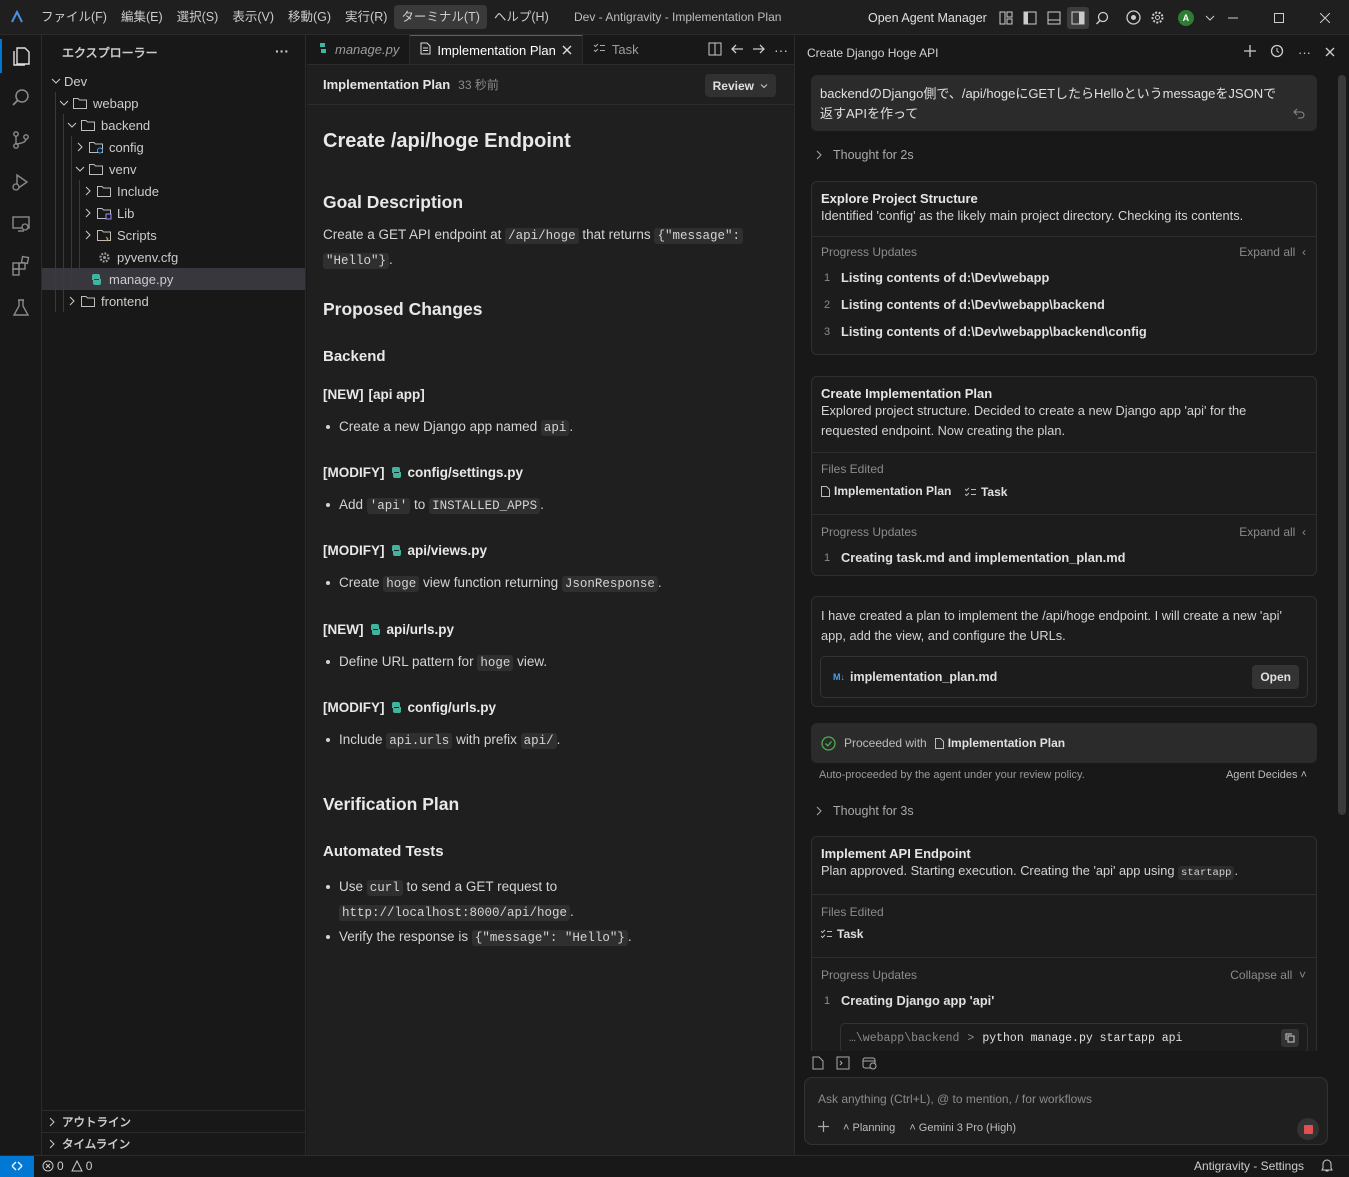  Describe the element at coordinates (173, 257) in the screenshot. I see `tree-file-item: pyvenv.cfg` at that location.